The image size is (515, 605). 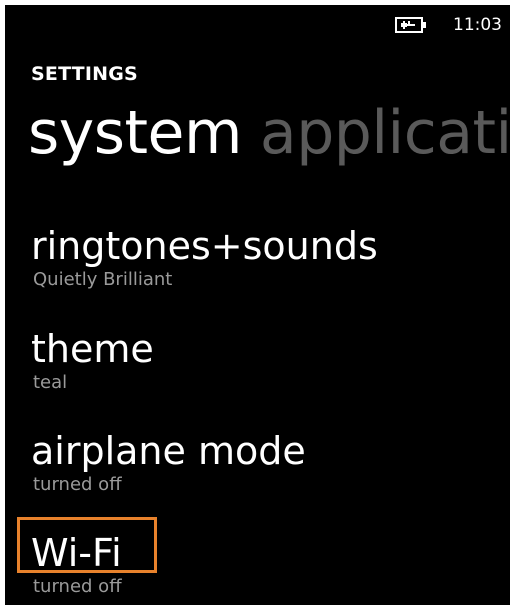 I want to click on setting-title: airplane mode, so click(x=168, y=451).